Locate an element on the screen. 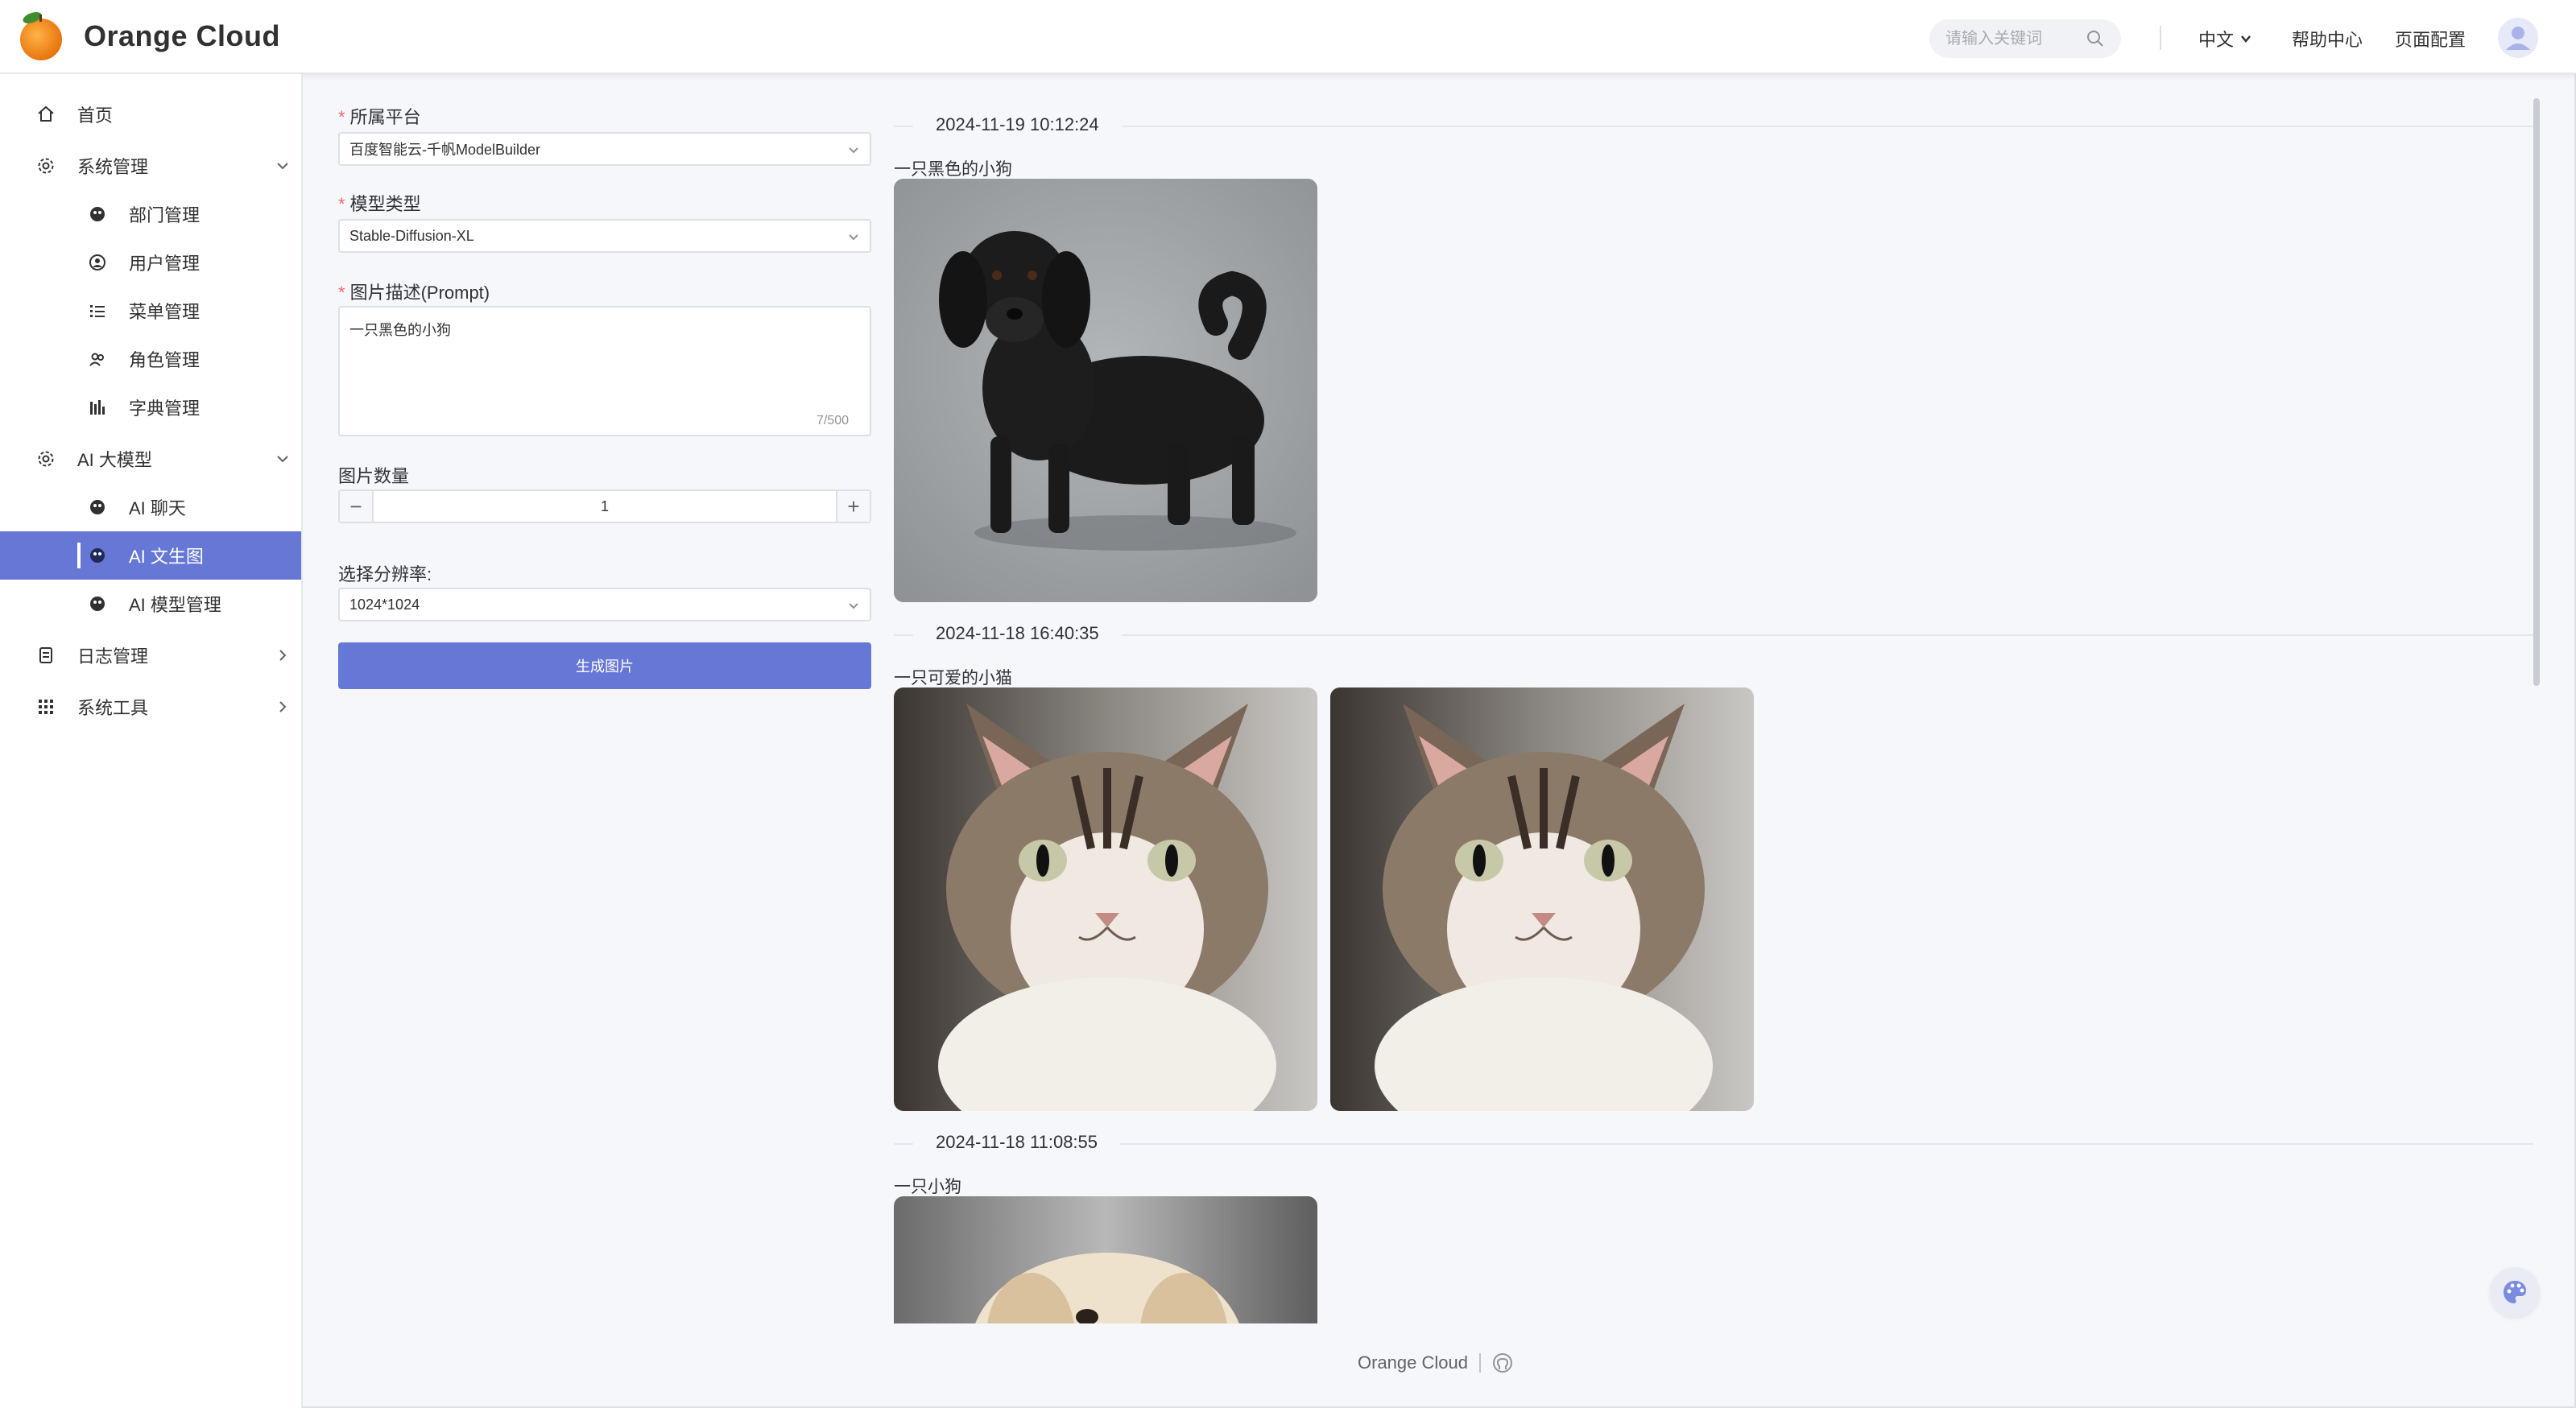 Image resolution: width=2576 pixels, height=1408 pixels. sidebar-item-dept: 部门管理 is located at coordinates (151, 214).